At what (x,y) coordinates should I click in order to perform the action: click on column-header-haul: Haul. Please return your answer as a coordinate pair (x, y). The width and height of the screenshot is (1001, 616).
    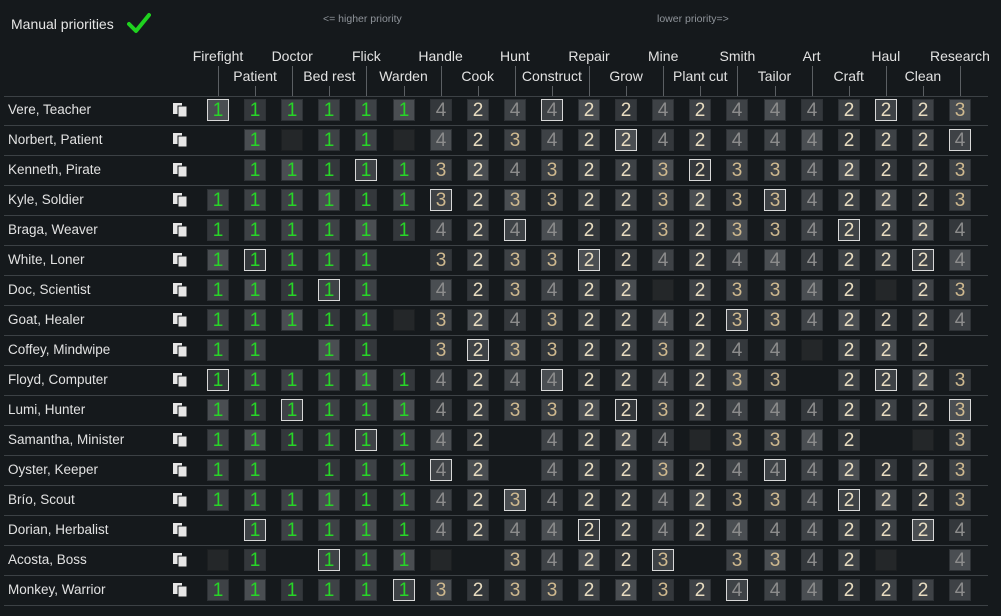
    Looking at the image, I should click on (885, 56).